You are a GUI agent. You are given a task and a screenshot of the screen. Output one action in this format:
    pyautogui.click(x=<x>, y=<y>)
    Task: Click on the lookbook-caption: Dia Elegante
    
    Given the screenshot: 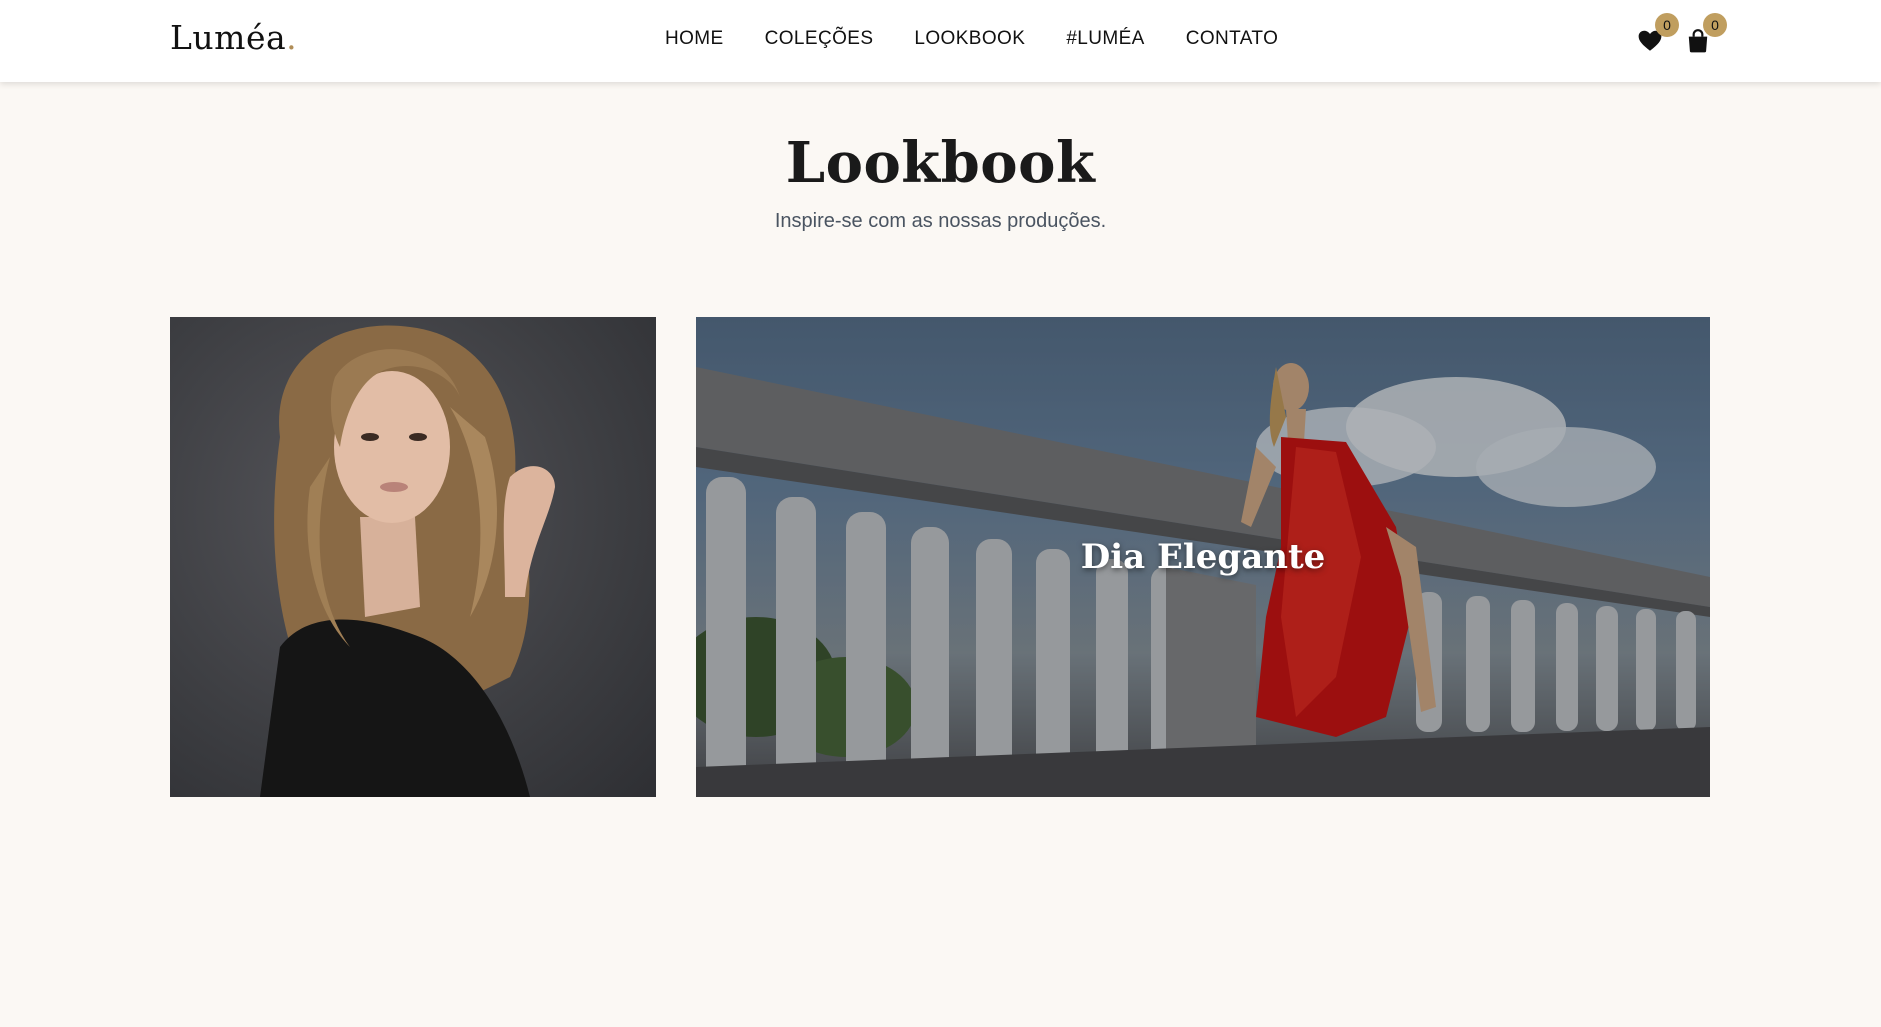 What is the action you would take?
    pyautogui.click(x=1203, y=557)
    